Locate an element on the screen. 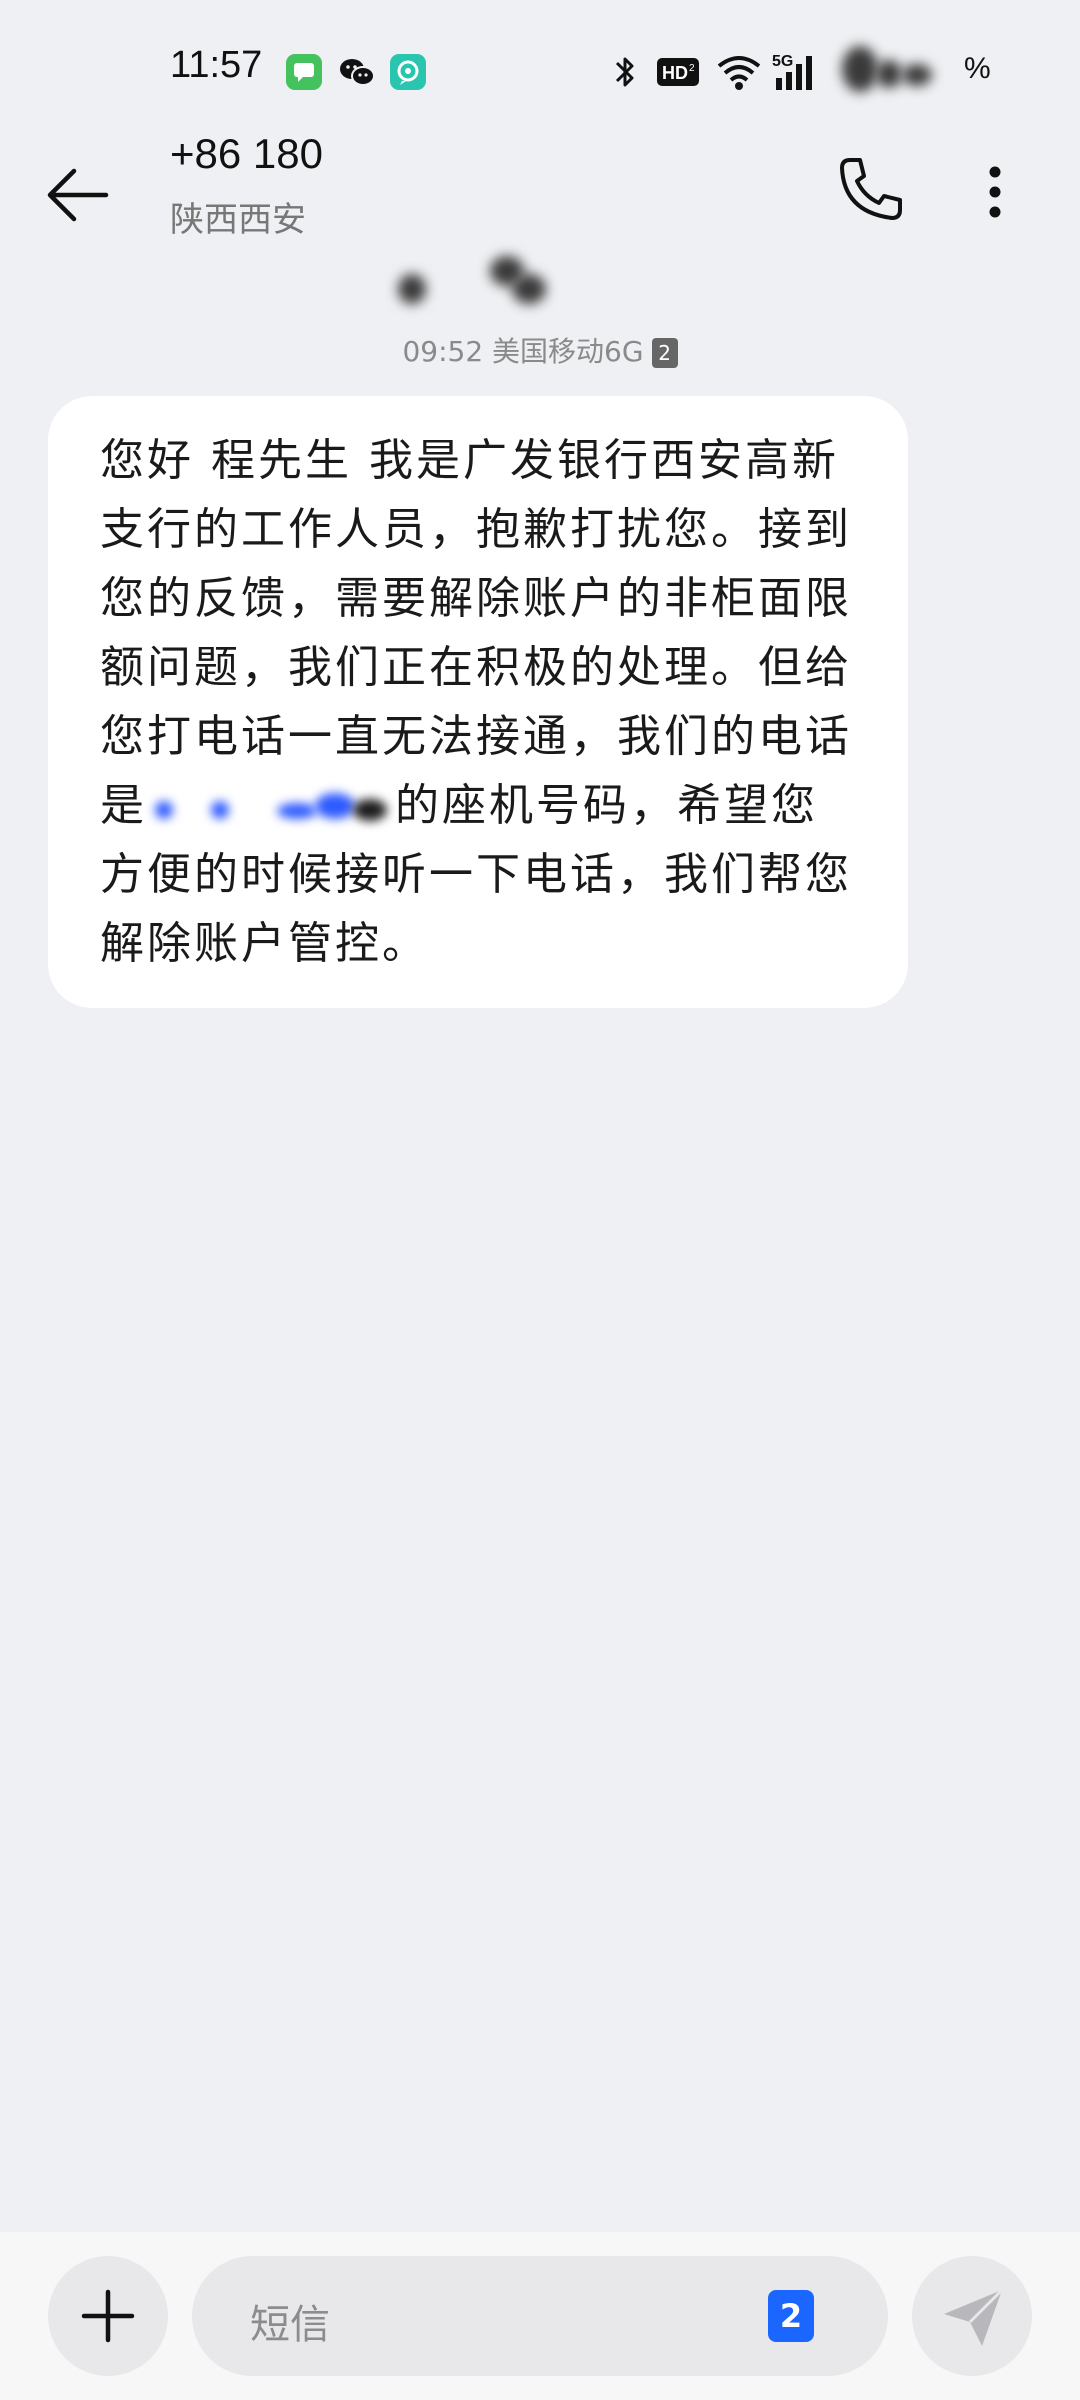 The image size is (1080, 2400). conversation-header: +86 180 陕西西安 is located at coordinates (540, 212).